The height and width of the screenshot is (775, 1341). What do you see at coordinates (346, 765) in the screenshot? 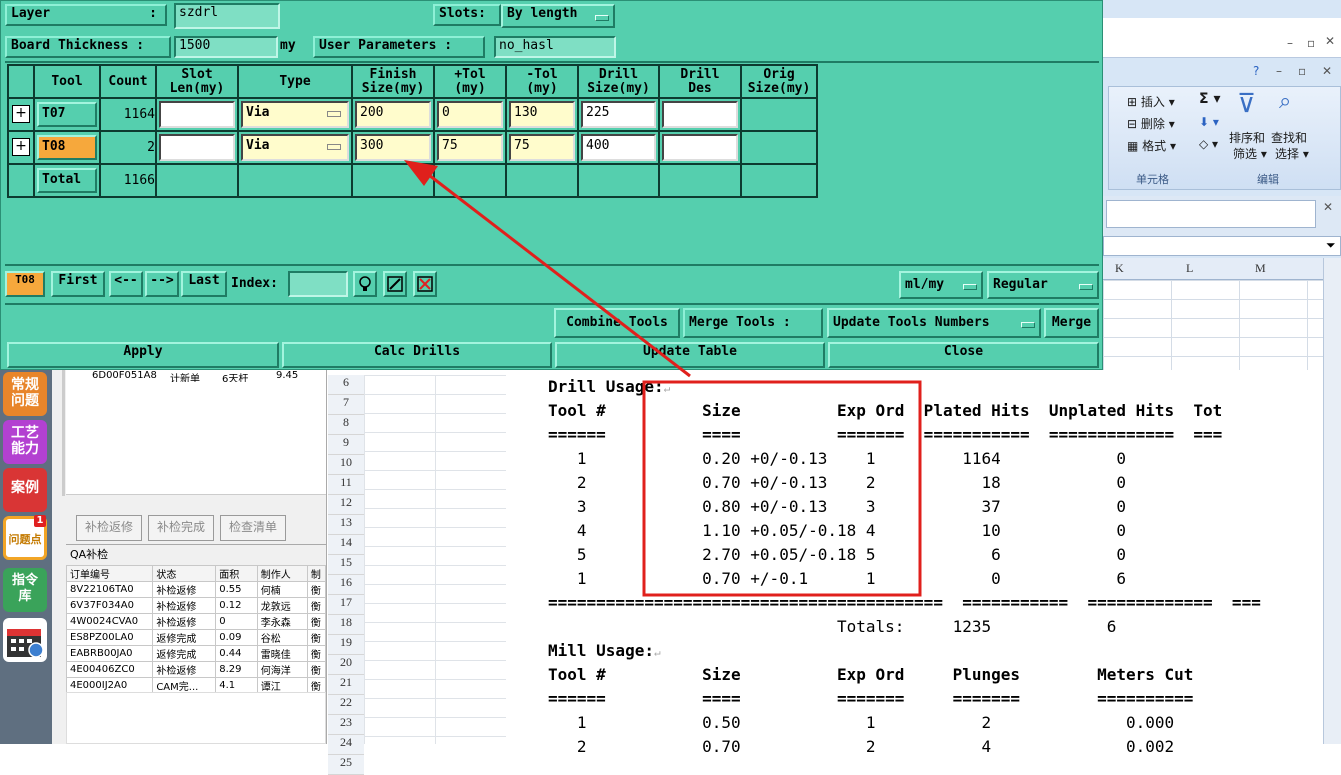
I see `row-header: 25` at bounding box center [346, 765].